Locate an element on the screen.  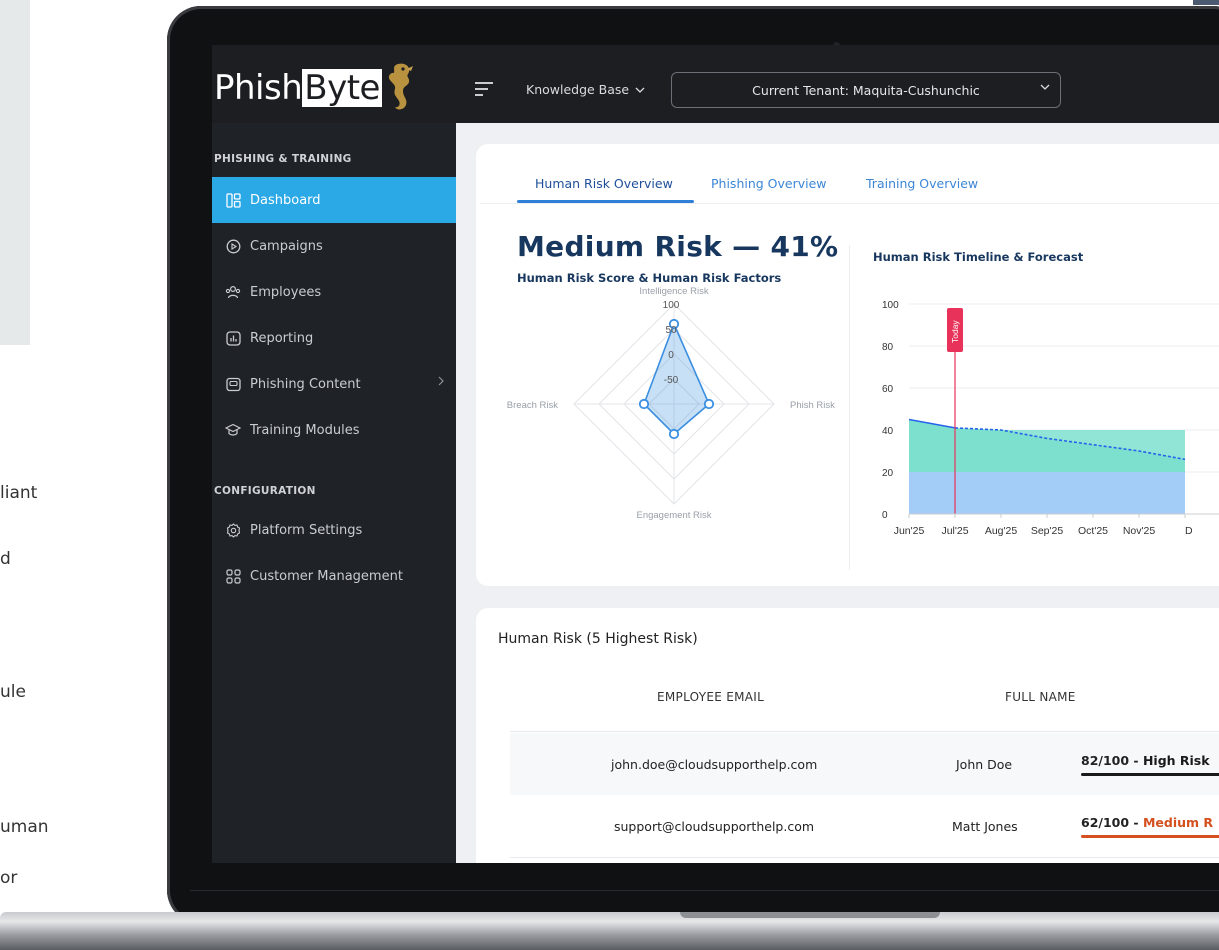
background-text-fragment: liant is located at coordinates (19, 493).